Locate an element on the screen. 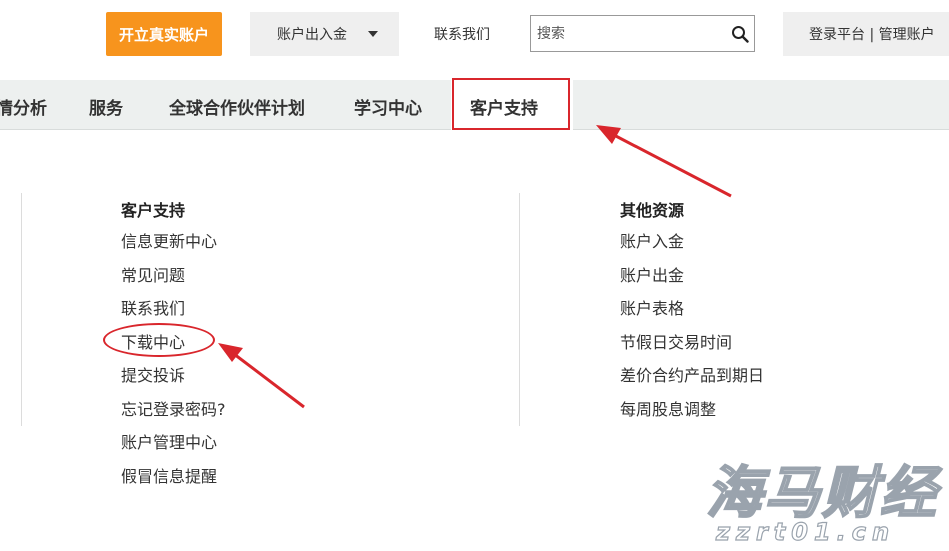  watermark-logo-text: 海马财经 is located at coordinates (821, 493).